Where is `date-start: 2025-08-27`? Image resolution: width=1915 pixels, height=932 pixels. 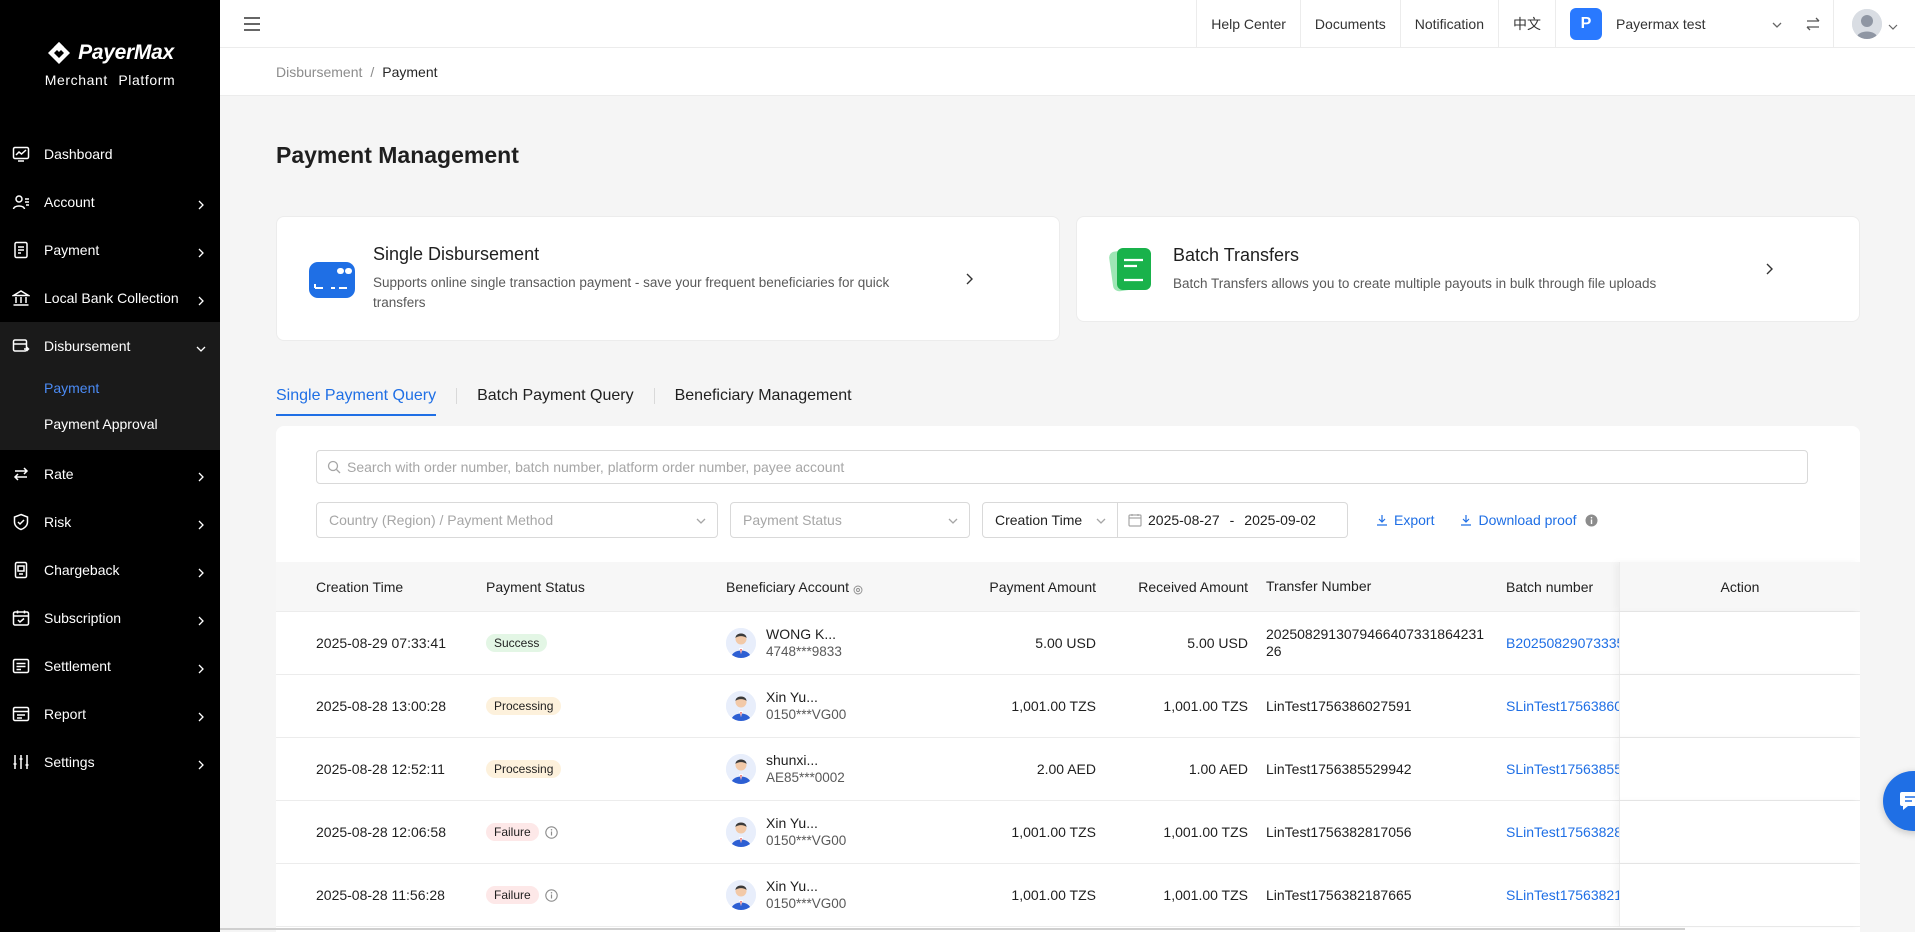 date-start: 2025-08-27 is located at coordinates (1184, 520).